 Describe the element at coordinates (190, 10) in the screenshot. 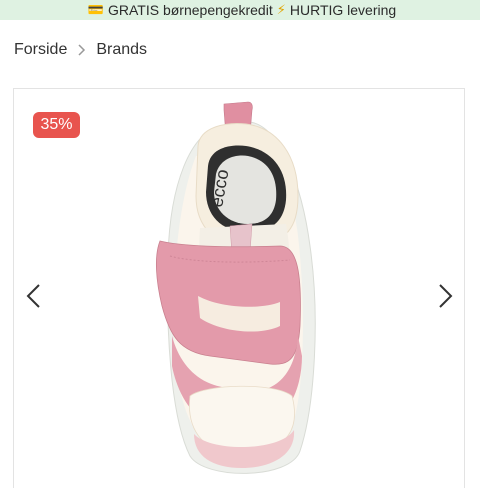

I see `promo-text-credit: GRATIS børnepengekredit` at that location.